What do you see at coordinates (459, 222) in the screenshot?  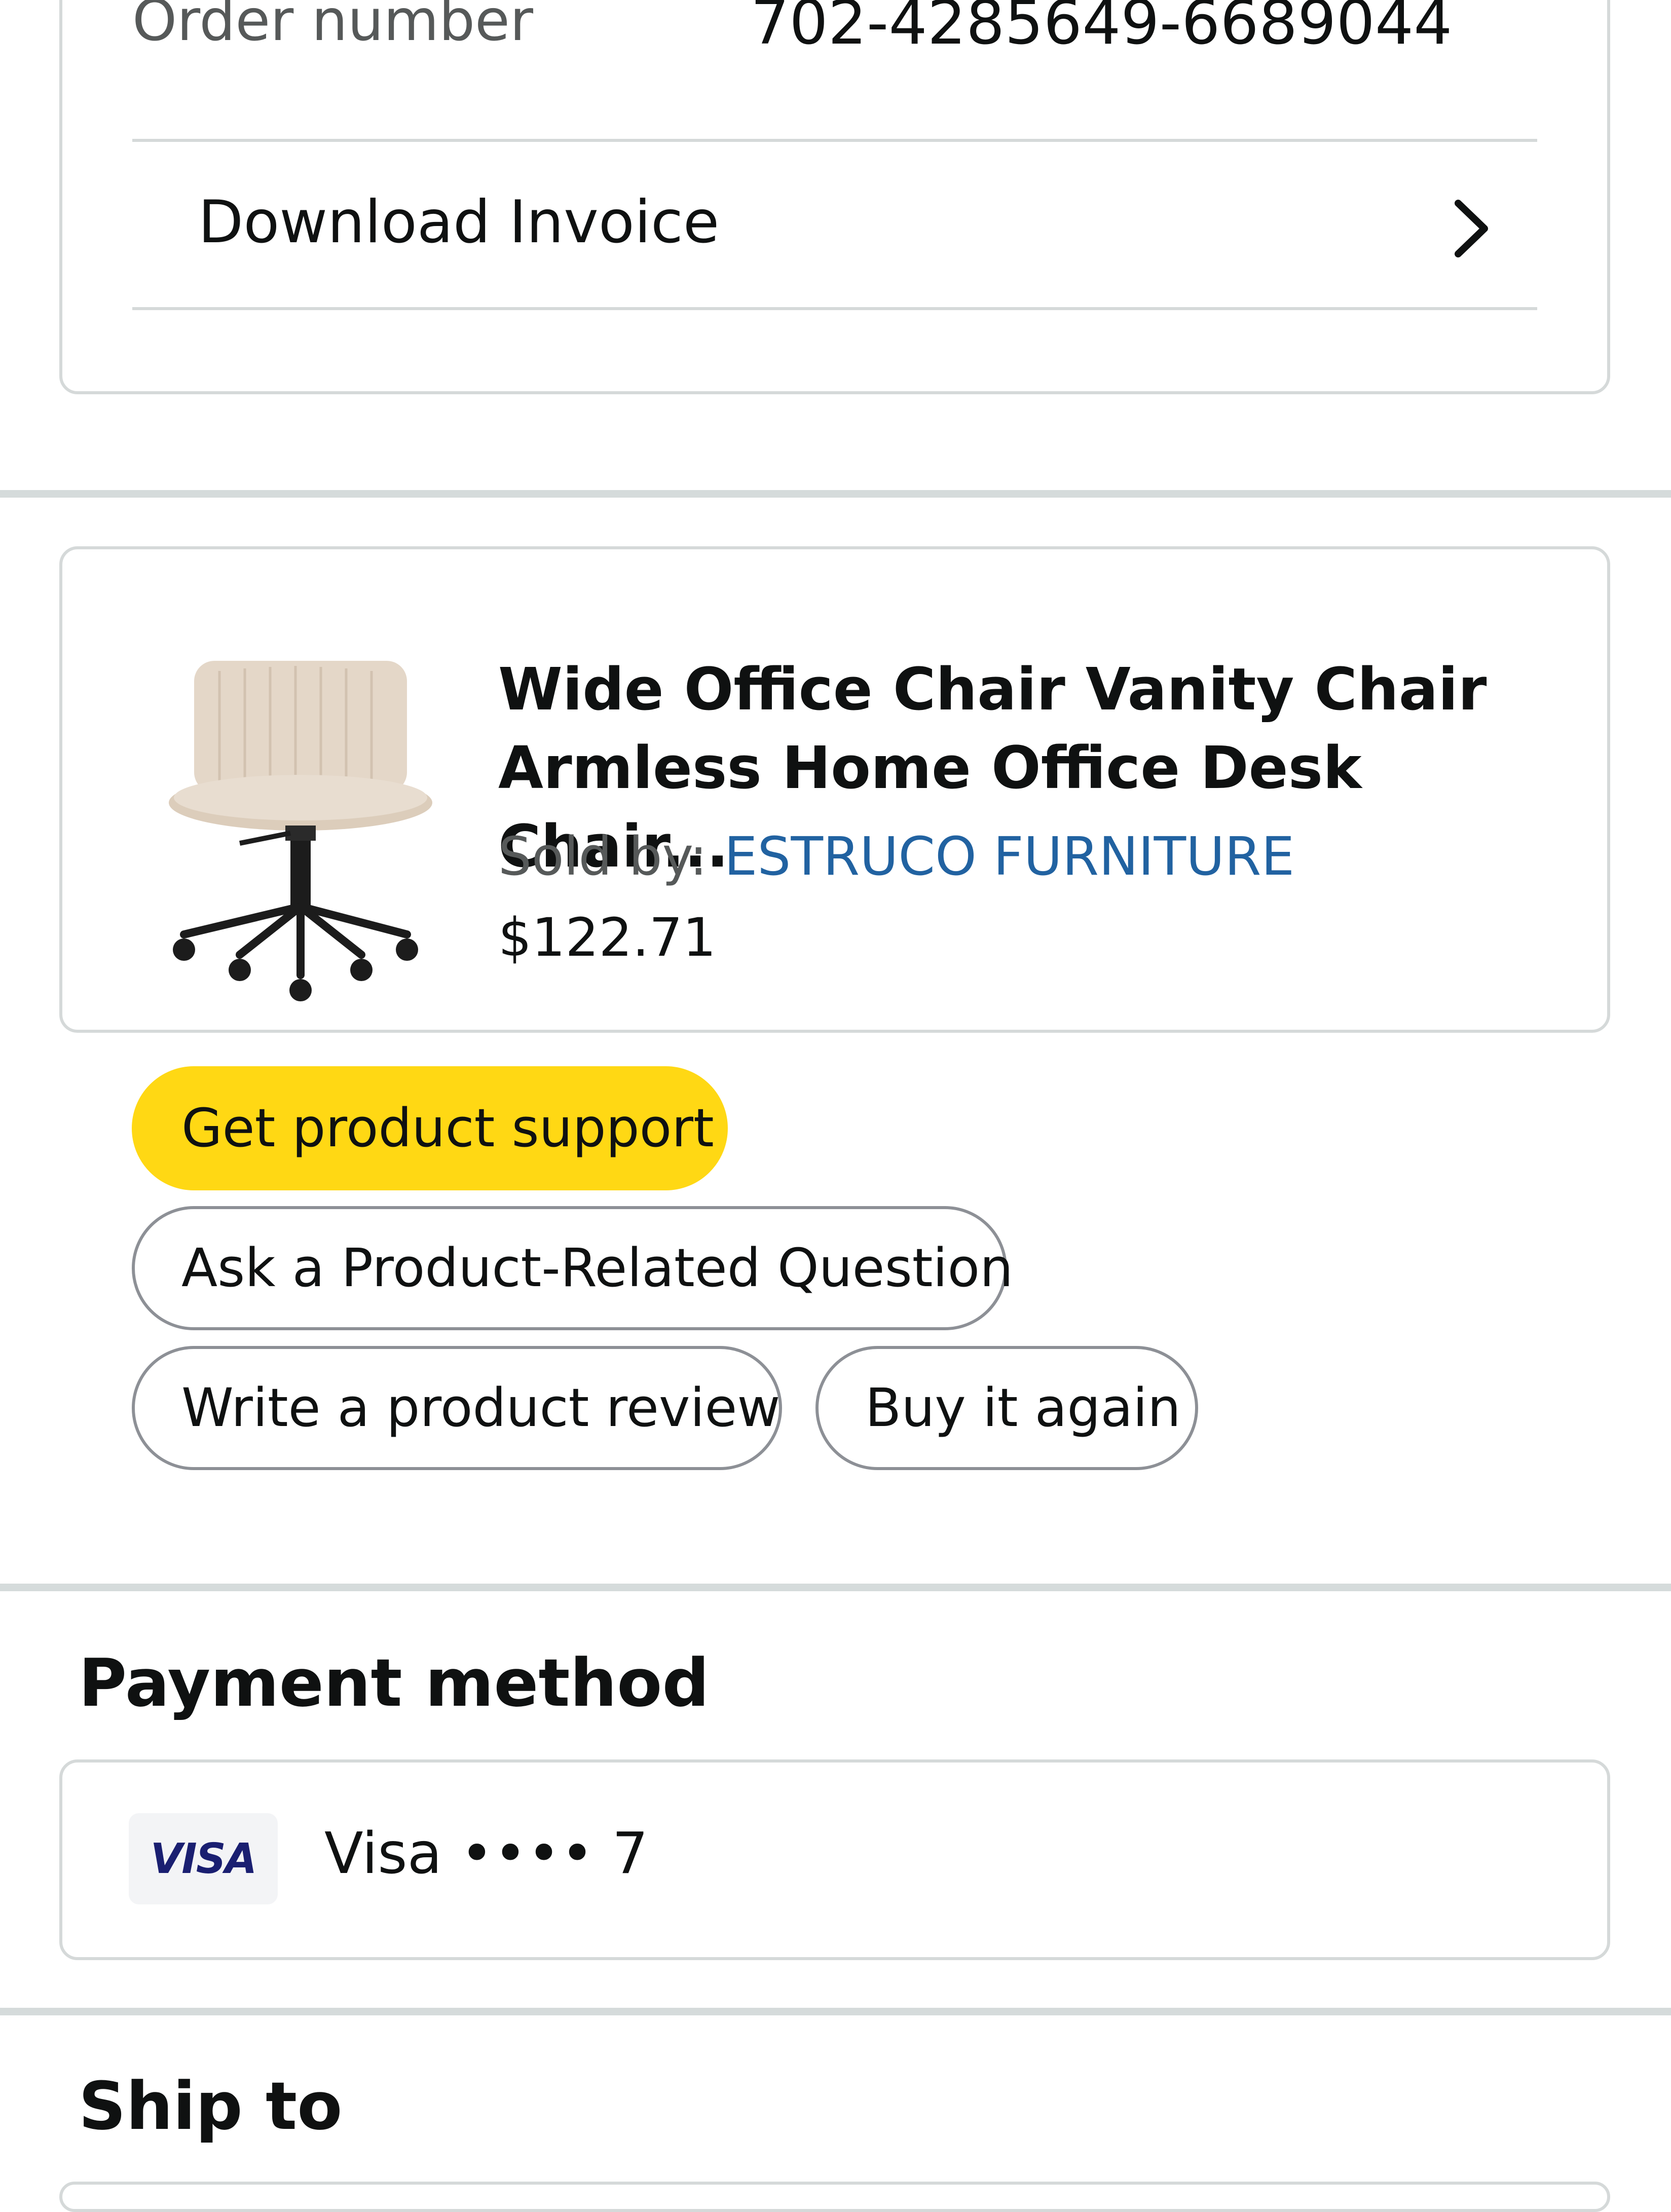 I see `download-invoice-label: Download Invoice` at bounding box center [459, 222].